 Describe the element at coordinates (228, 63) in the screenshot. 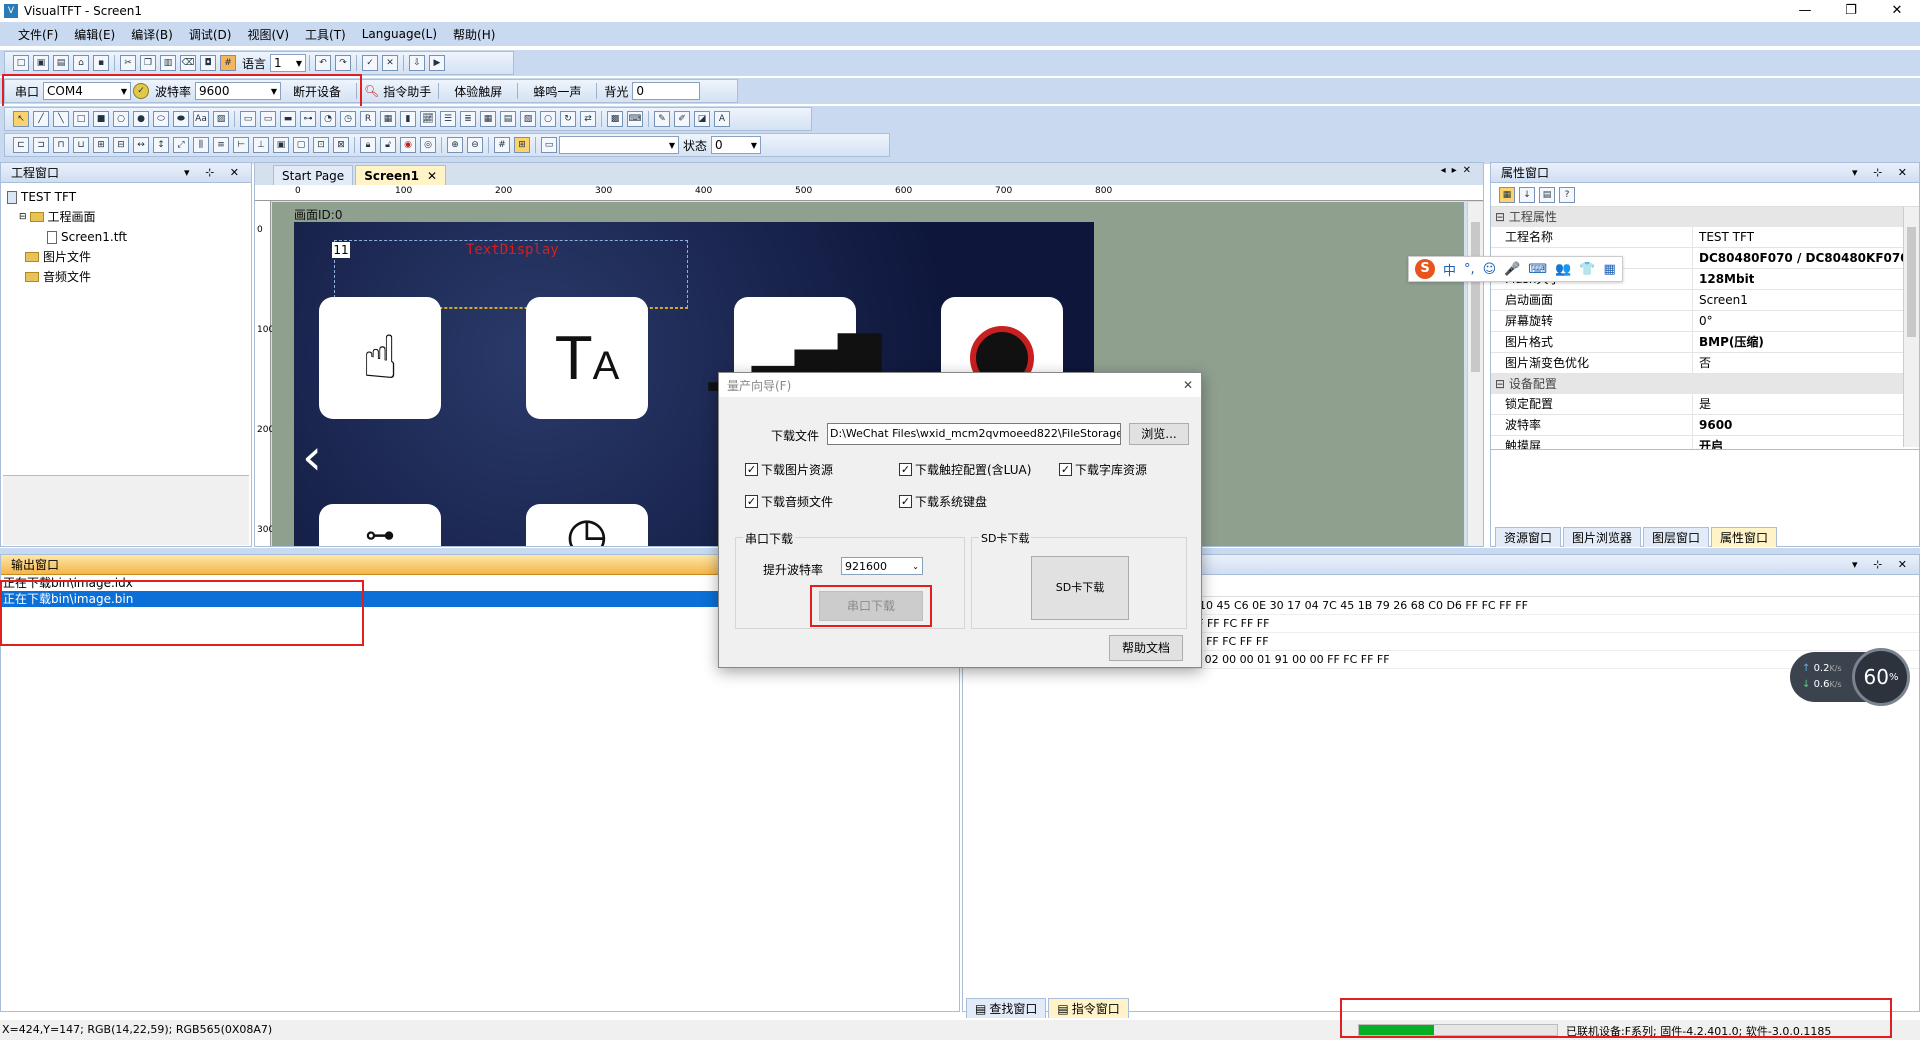

I see `number-icon: #` at that location.